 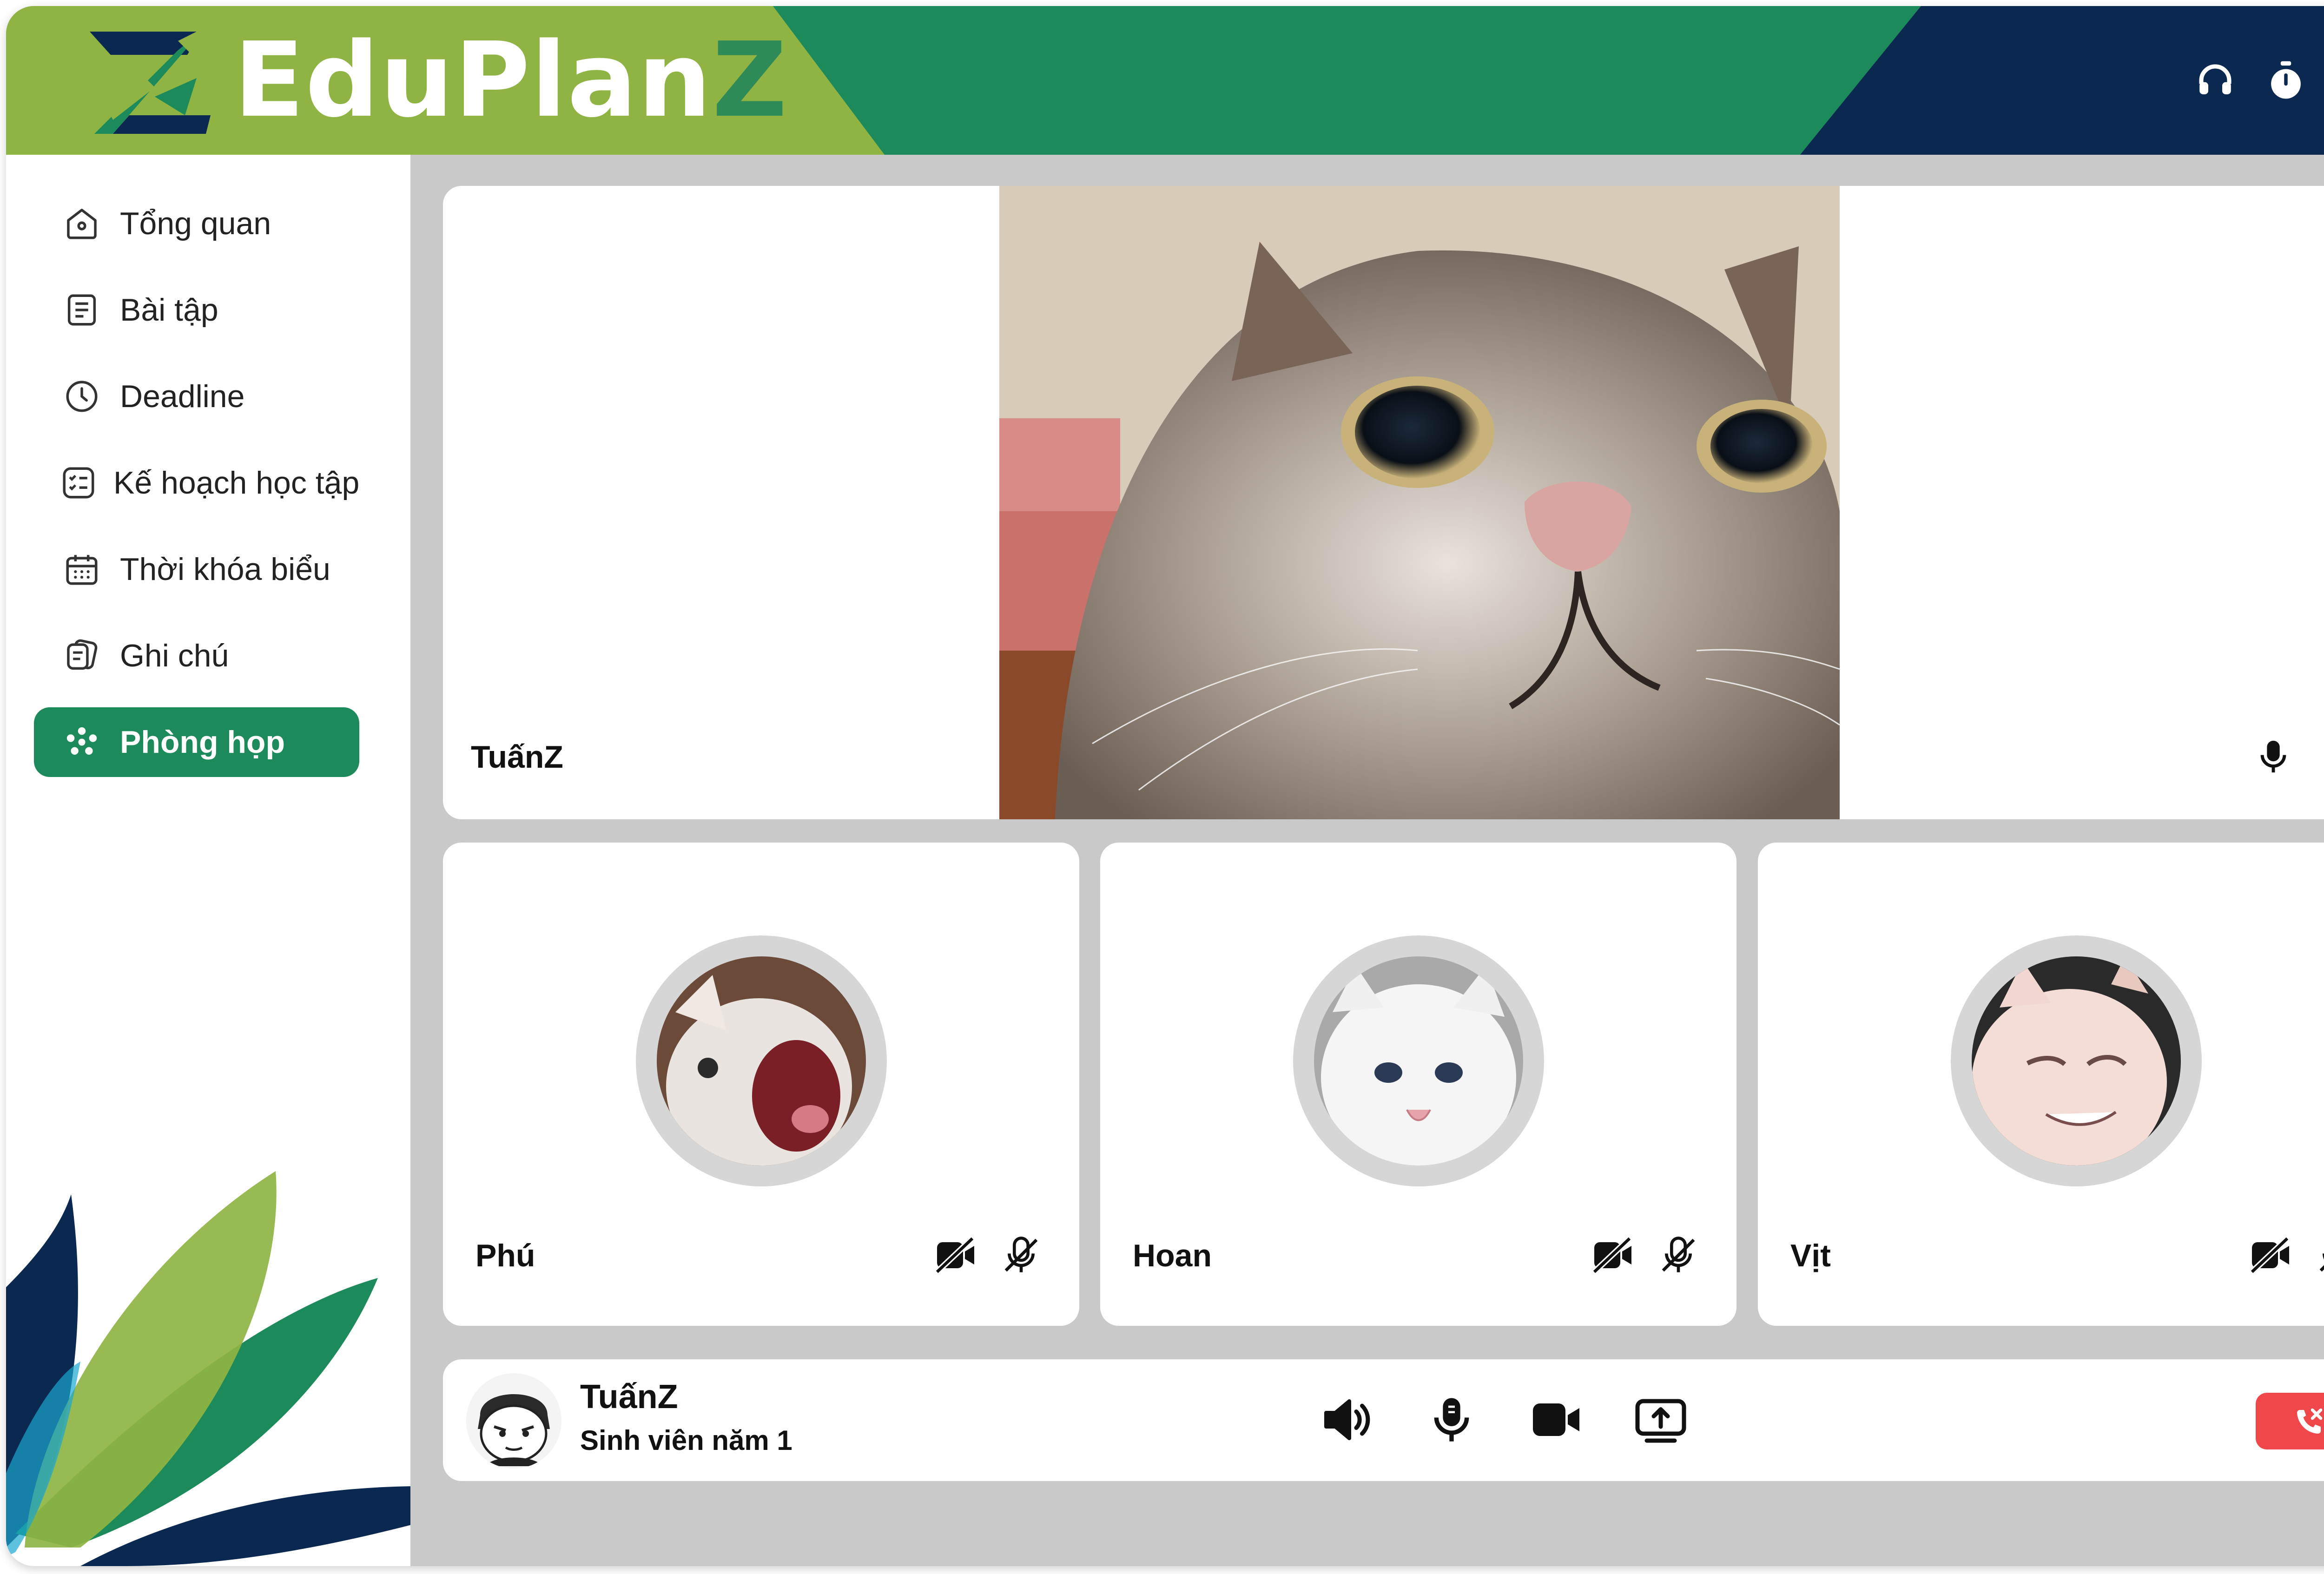 I want to click on checklist-icon, so click(x=78, y=483).